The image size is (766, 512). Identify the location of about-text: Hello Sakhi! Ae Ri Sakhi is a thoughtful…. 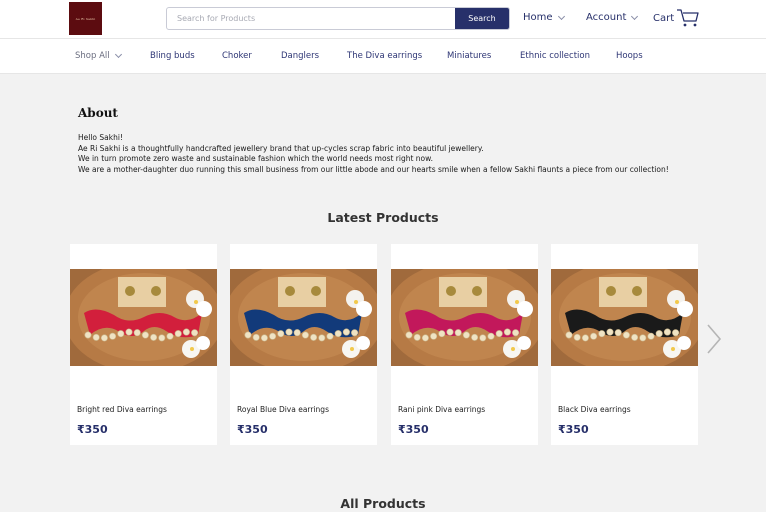
(373, 154).